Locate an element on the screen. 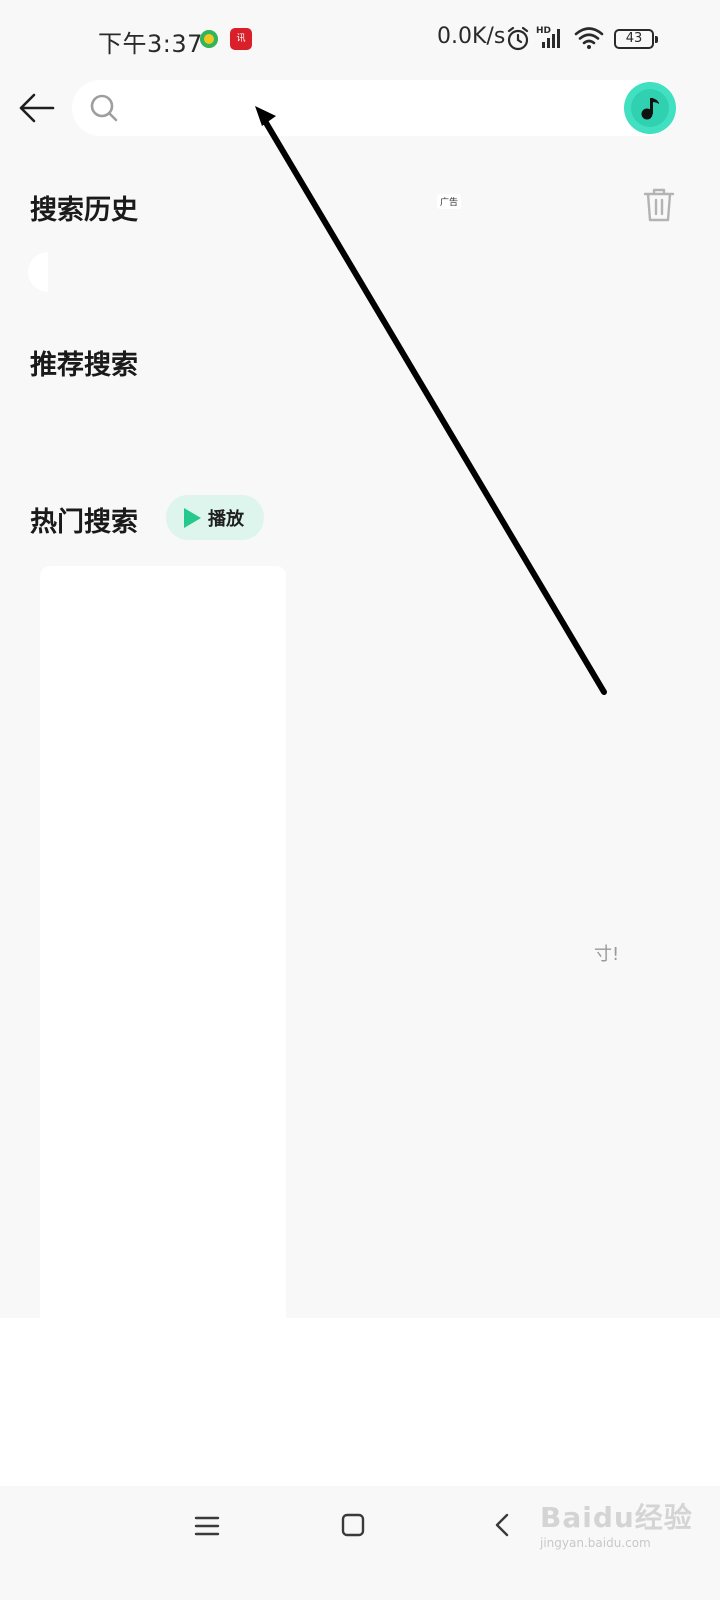 This screenshot has width=720, height=1600. home-icon is located at coordinates (353, 1525).